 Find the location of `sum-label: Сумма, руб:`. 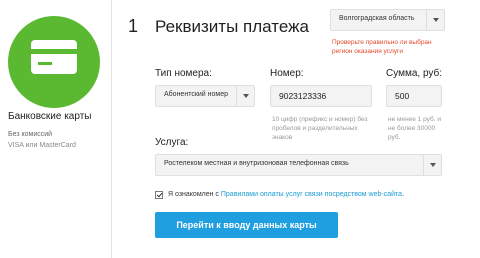

sum-label: Сумма, руб: is located at coordinates (414, 73).